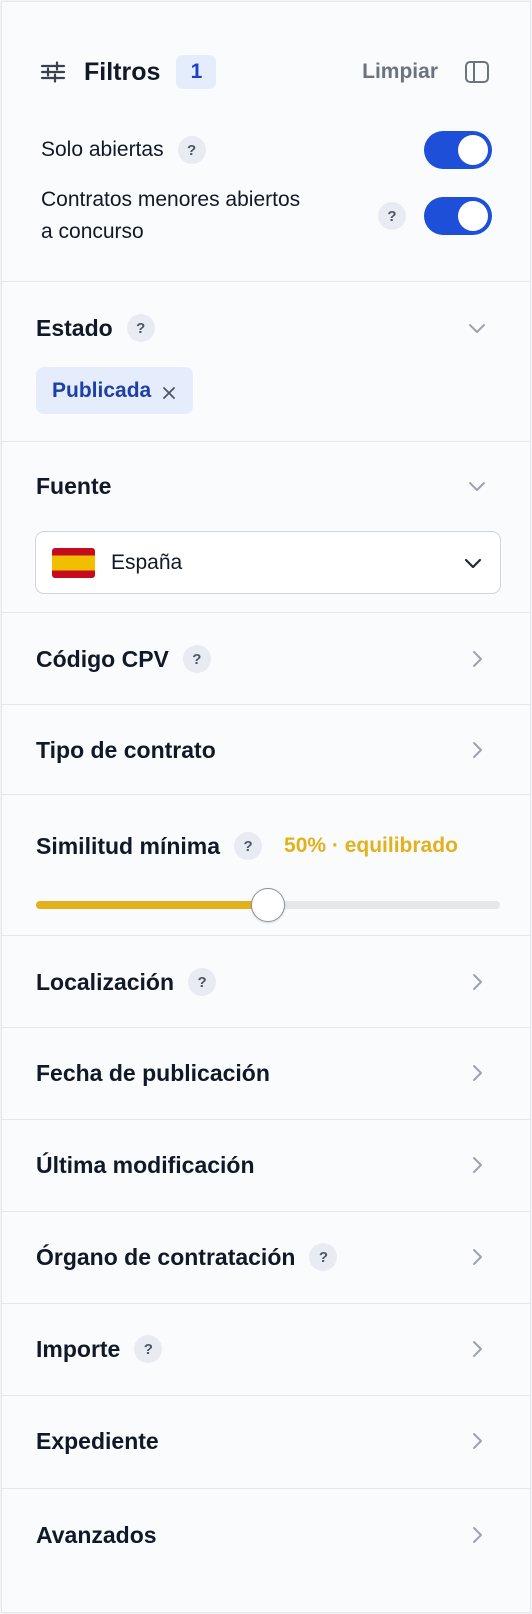 The image size is (532, 1614). I want to click on panel-title: Filtros, so click(122, 71).